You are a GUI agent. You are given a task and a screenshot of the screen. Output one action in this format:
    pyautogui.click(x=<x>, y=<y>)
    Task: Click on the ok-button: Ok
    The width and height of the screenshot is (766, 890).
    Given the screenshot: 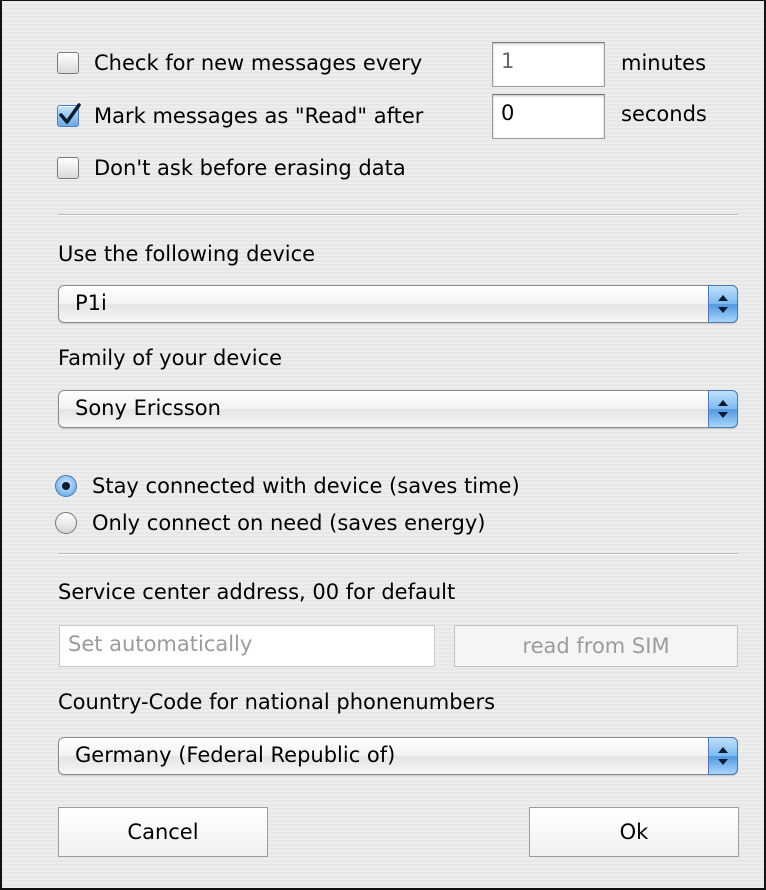 What is the action you would take?
    pyautogui.click(x=634, y=832)
    